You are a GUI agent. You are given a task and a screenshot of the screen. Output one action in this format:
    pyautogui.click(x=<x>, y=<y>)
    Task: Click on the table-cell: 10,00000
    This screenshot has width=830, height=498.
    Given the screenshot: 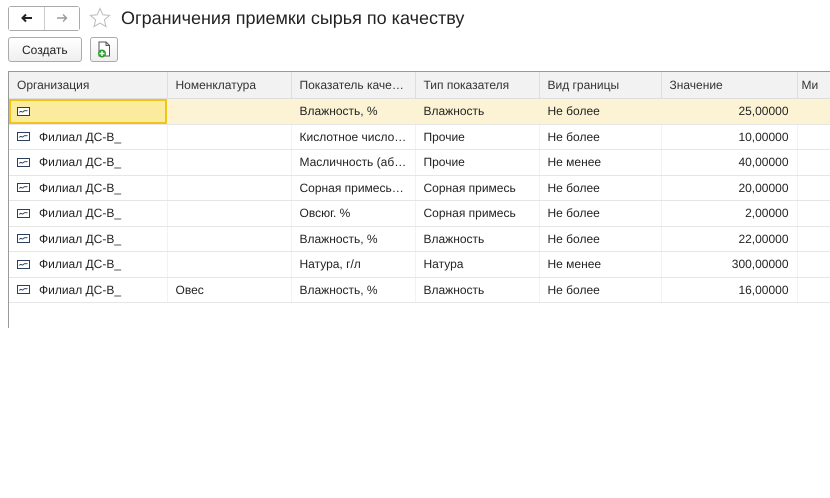 What is the action you would take?
    pyautogui.click(x=763, y=137)
    